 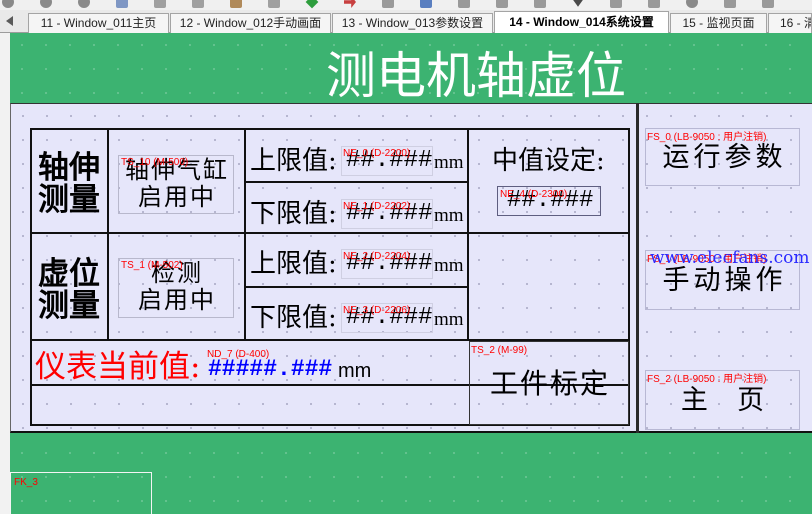 I want to click on shaft-cylinder-toggle: TS_10 (M-500) 轴伸气缸 启用中, so click(x=176, y=184).